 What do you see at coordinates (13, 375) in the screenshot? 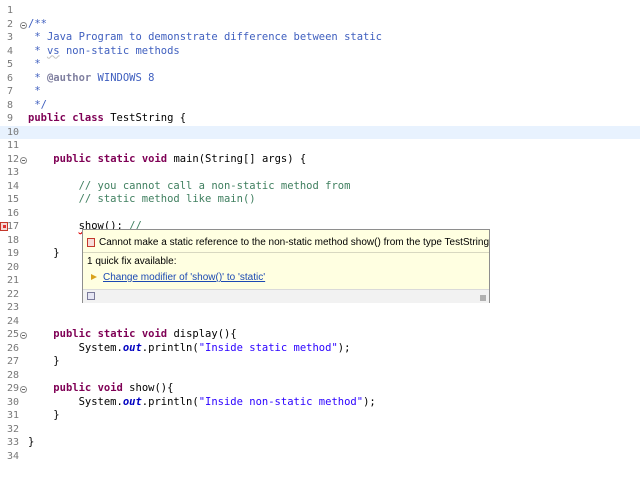
I see `line-number: 28` at bounding box center [13, 375].